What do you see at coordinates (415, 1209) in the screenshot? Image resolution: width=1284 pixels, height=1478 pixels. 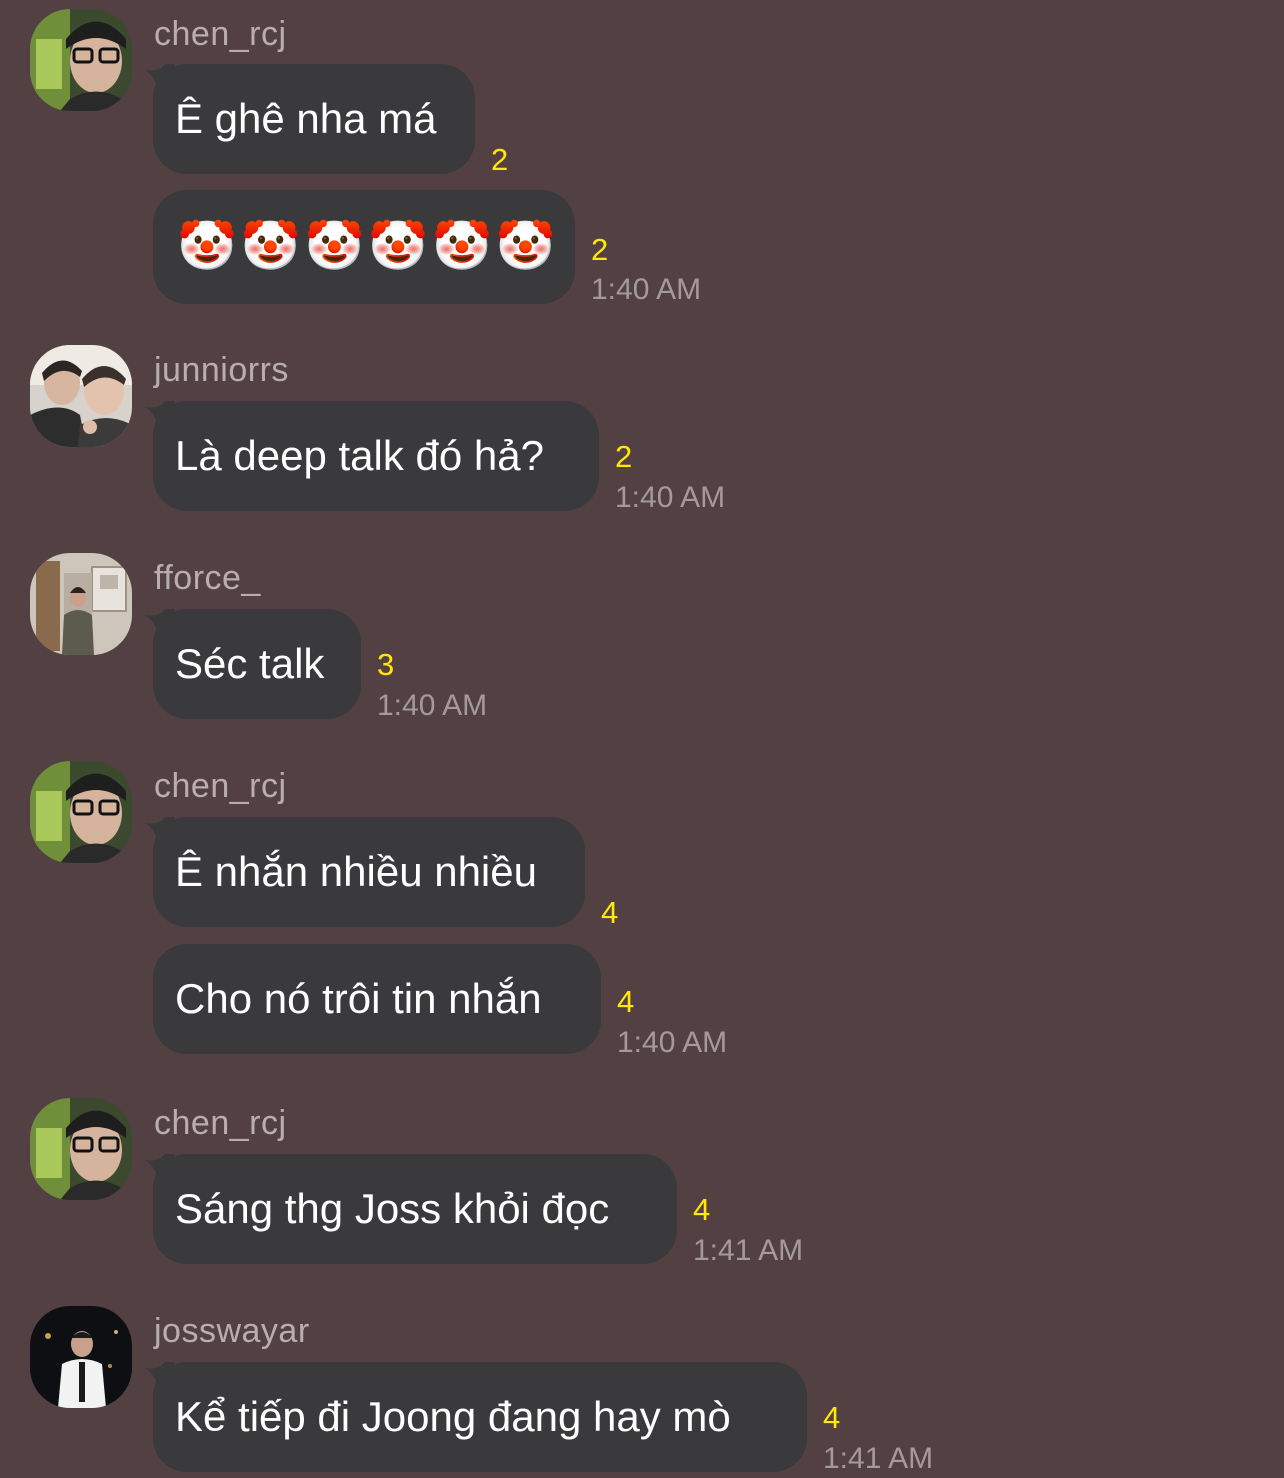 I see `message-bubble: Sáng thg Joss khỏi đọc` at bounding box center [415, 1209].